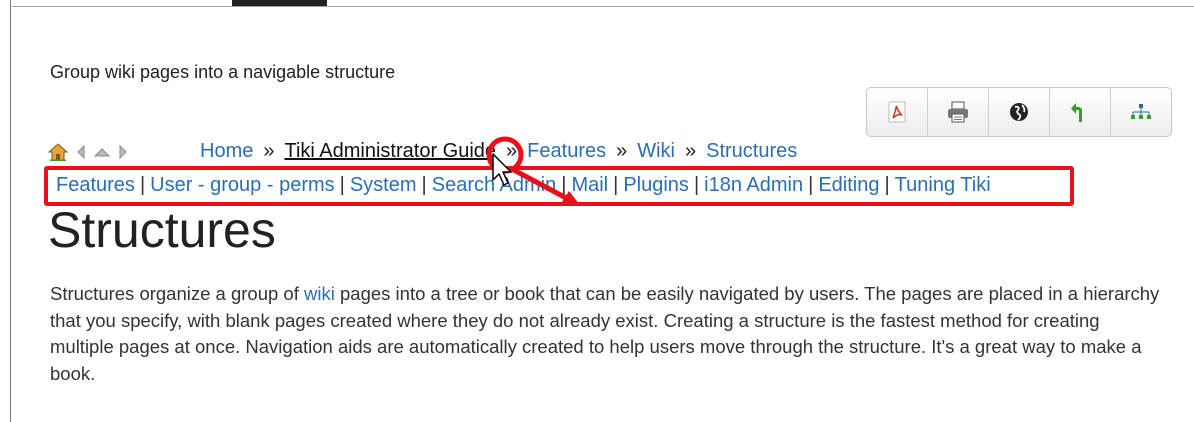 This screenshot has width=1194, height=422. I want to click on print-icon, so click(958, 112).